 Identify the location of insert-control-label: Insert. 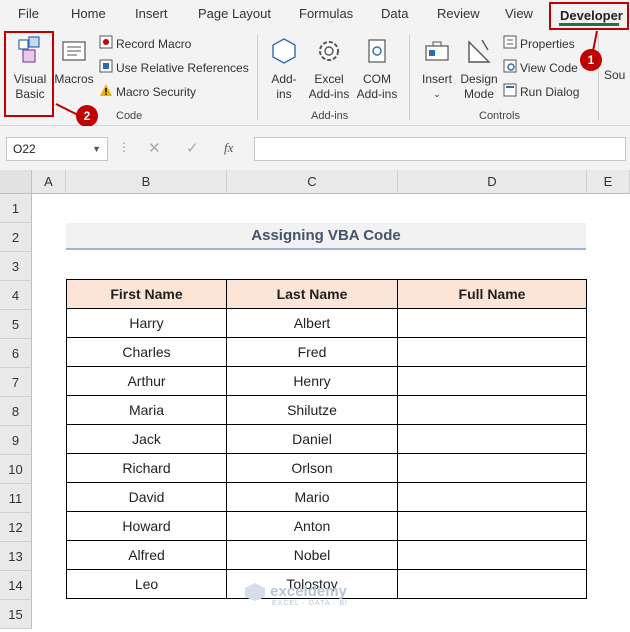
(436, 79).